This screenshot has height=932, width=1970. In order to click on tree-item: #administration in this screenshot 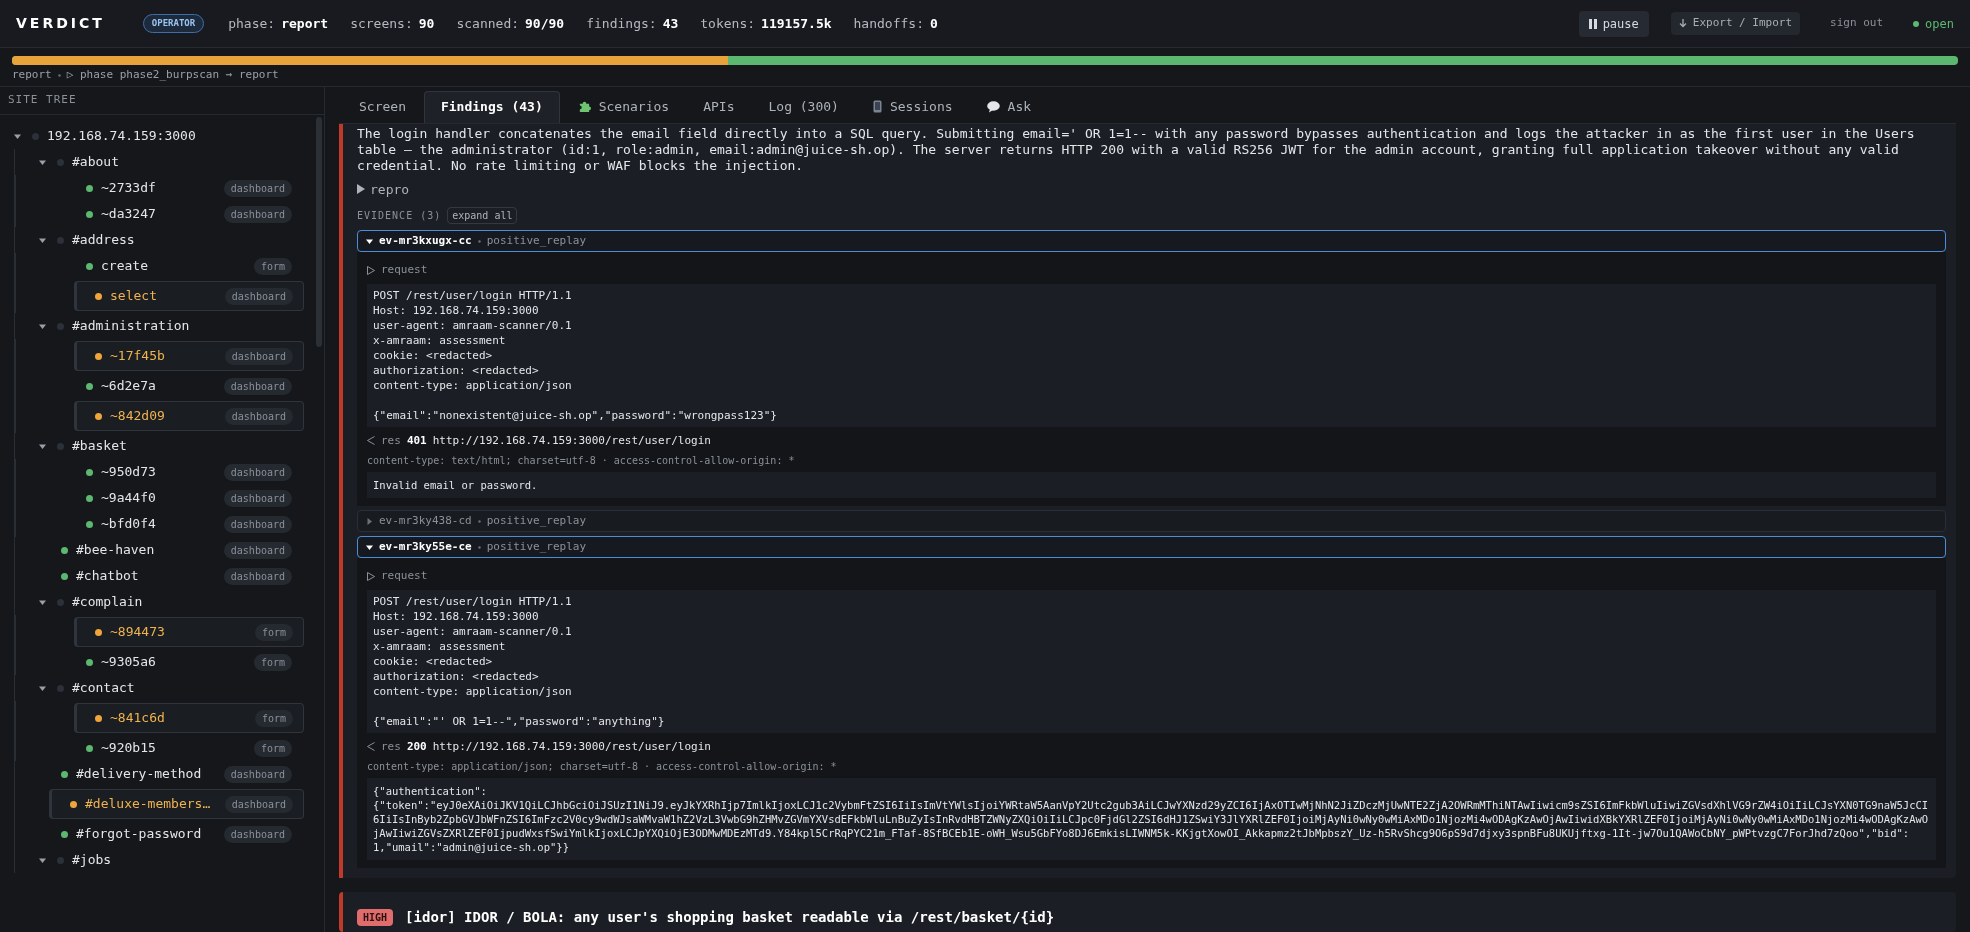, I will do `click(159, 326)`.